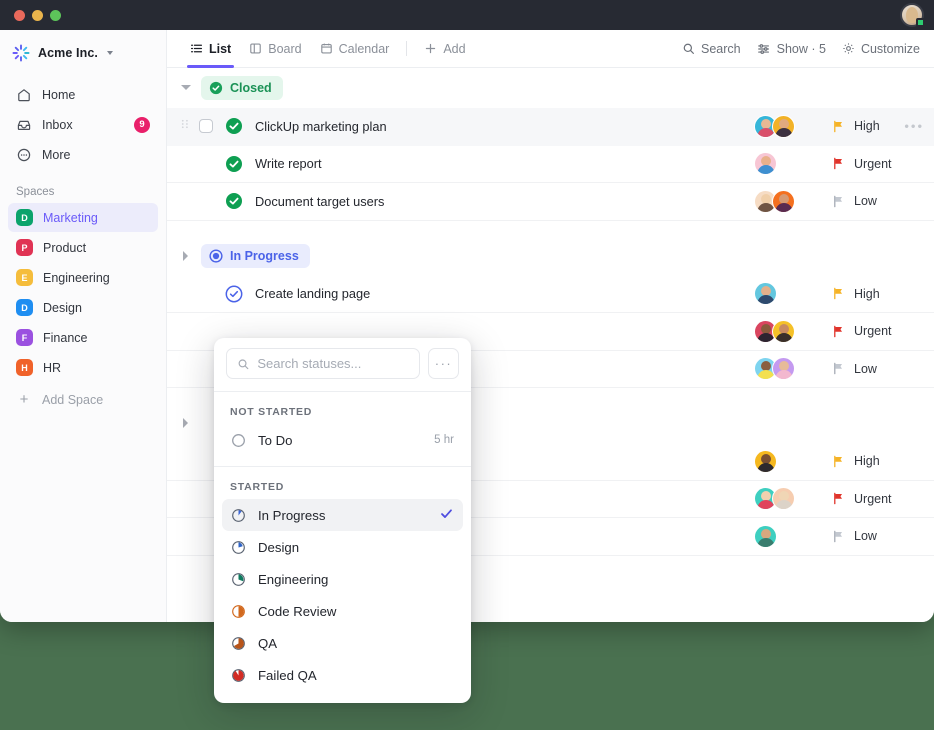 The image size is (934, 730). I want to click on group-status-chip-in-progress: In Progress, so click(255, 255).